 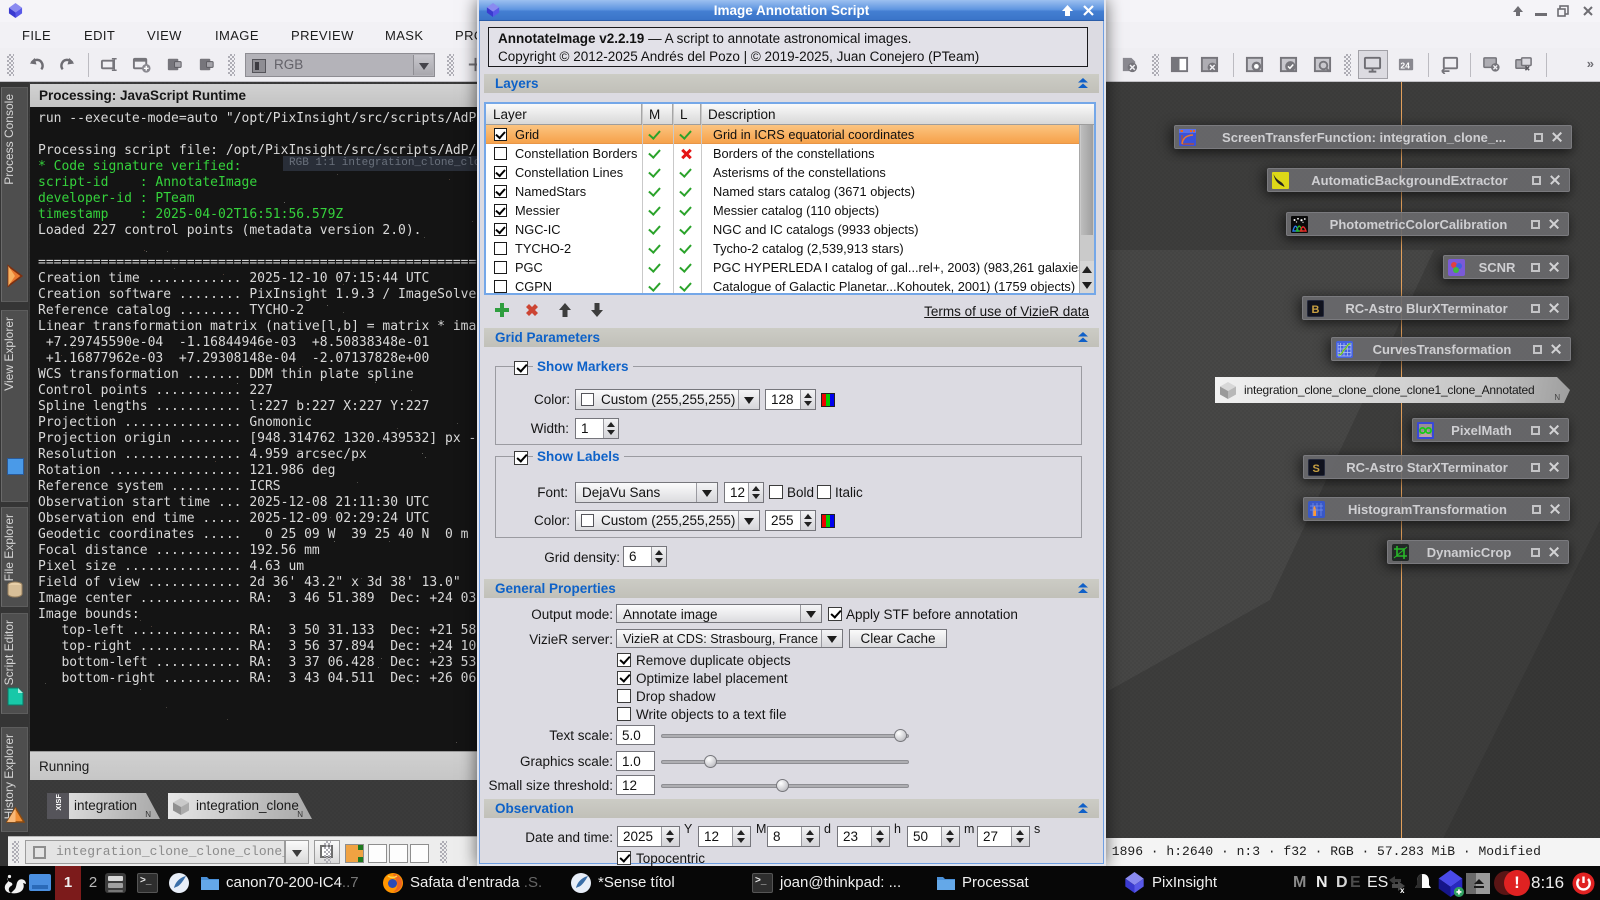 What do you see at coordinates (1316, 310) in the screenshot?
I see `svg-text: B` at bounding box center [1316, 310].